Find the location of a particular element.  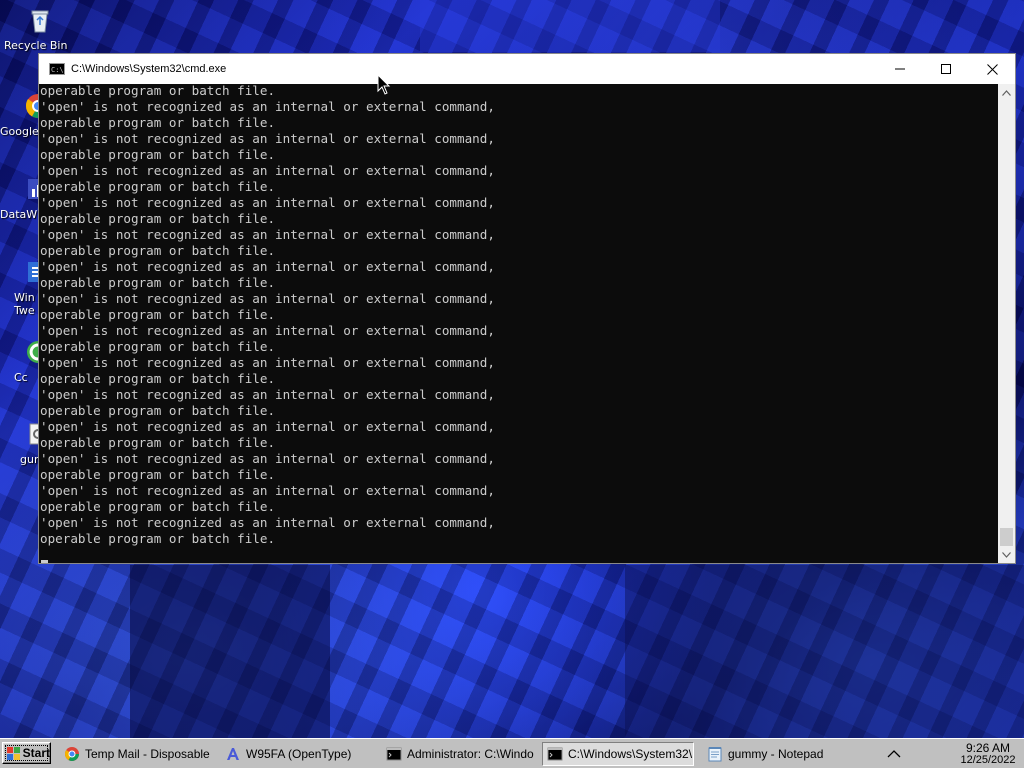

taskbar-item-notepad: gummy - Notepad is located at coordinates (779, 754).